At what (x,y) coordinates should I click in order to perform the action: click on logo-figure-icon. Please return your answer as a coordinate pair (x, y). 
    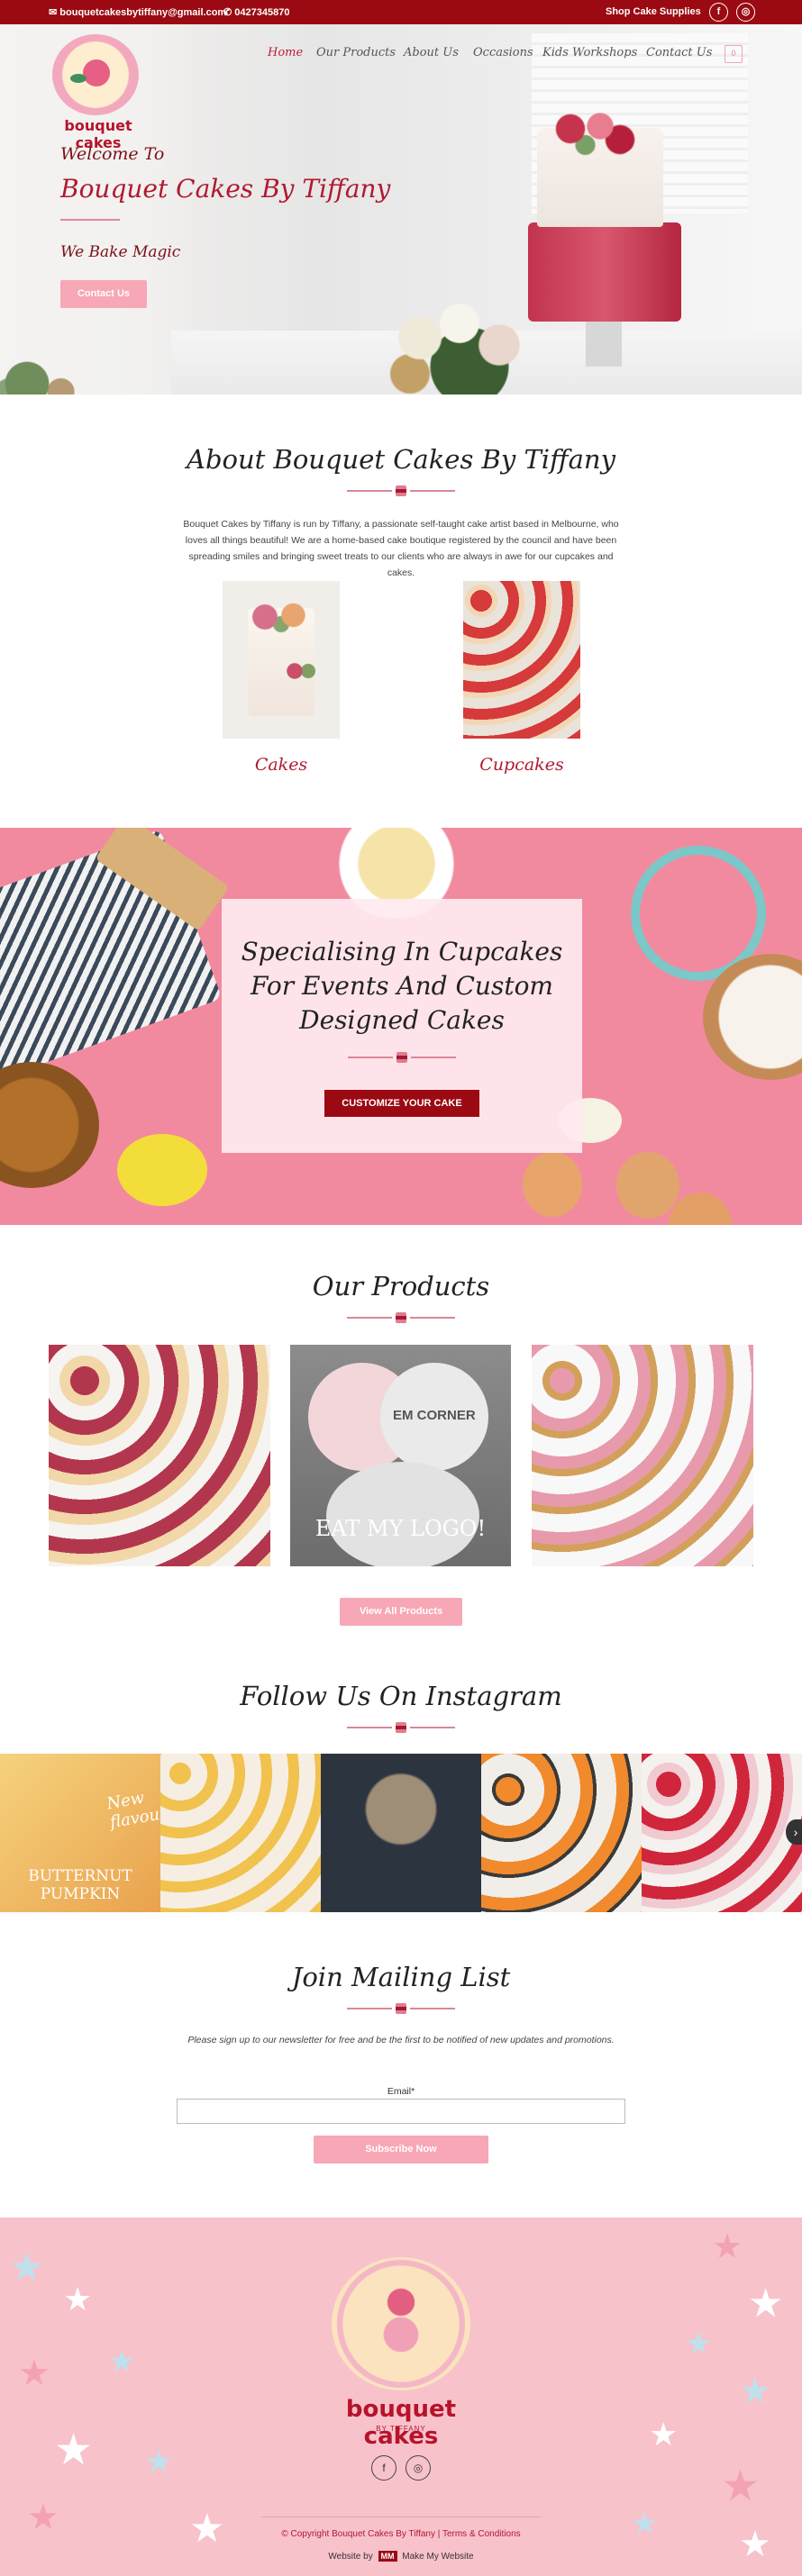
    Looking at the image, I should click on (401, 2320).